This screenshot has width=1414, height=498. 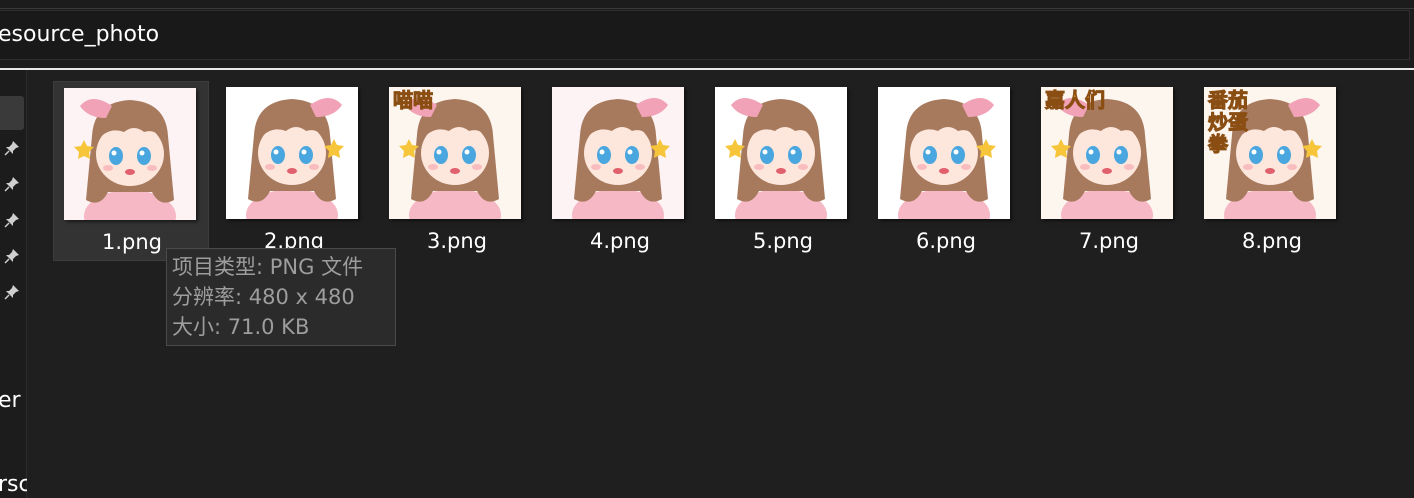 What do you see at coordinates (457, 241) in the screenshot?
I see `file-name: 3.png` at bounding box center [457, 241].